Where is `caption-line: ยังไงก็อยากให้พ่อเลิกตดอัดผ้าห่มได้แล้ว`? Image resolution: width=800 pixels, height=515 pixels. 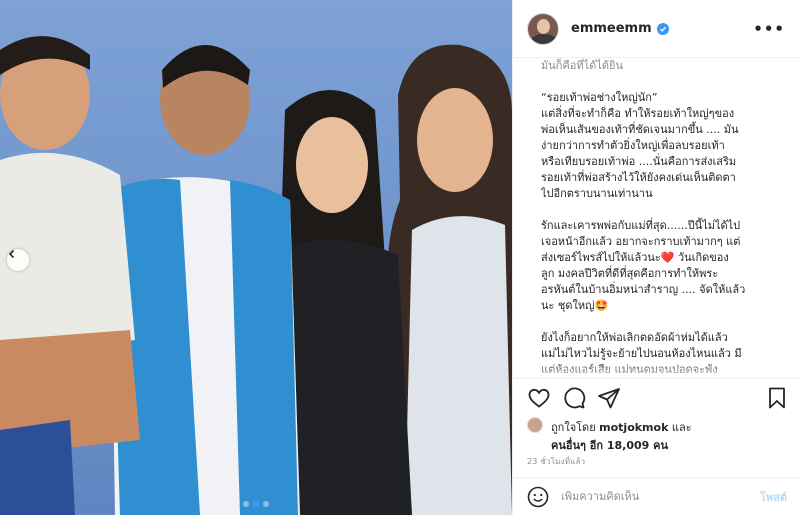
caption-line: ยังไงก็อยากให้พ่อเลิกตดอัดผ้าห่มได้แล้ว is located at coordinates (634, 337).